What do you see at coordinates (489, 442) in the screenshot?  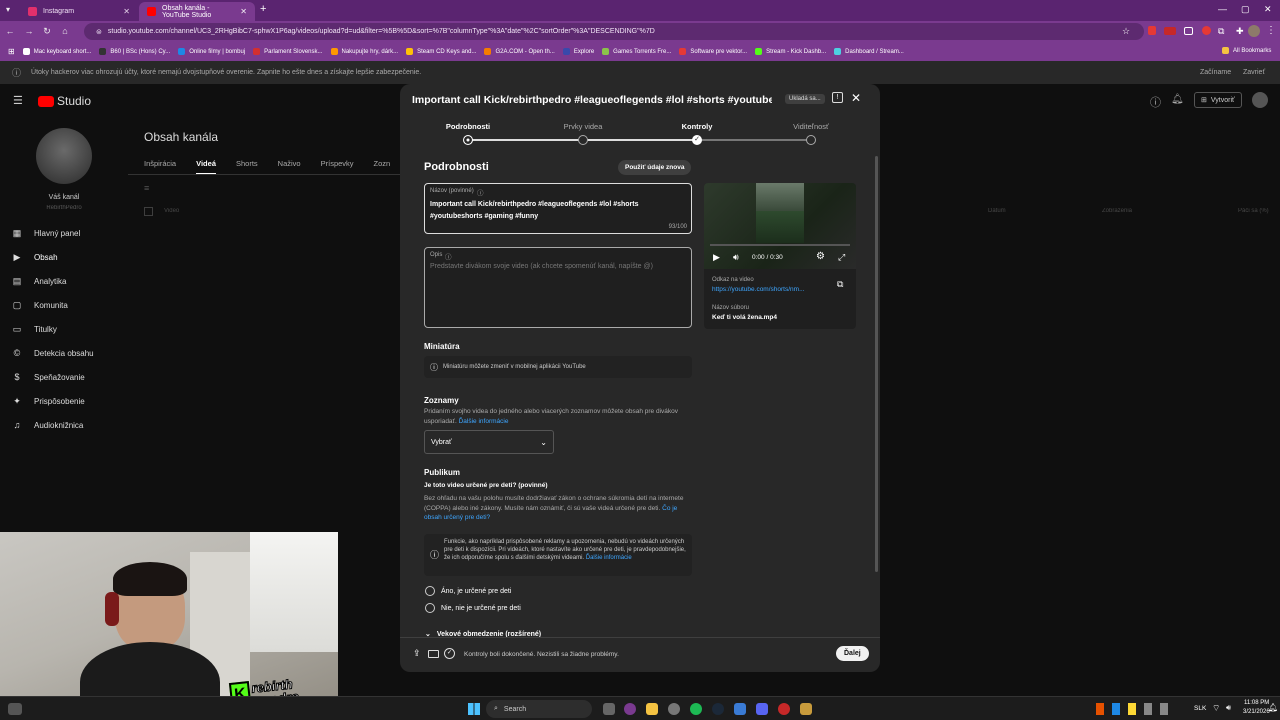 I see `playlist-select: Vybrať ⌄` at bounding box center [489, 442].